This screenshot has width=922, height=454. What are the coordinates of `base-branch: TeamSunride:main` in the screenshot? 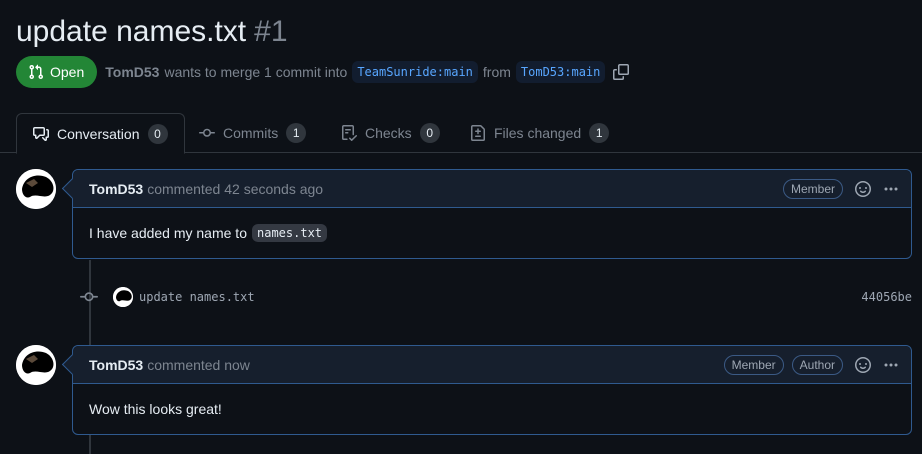 It's located at (415, 72).